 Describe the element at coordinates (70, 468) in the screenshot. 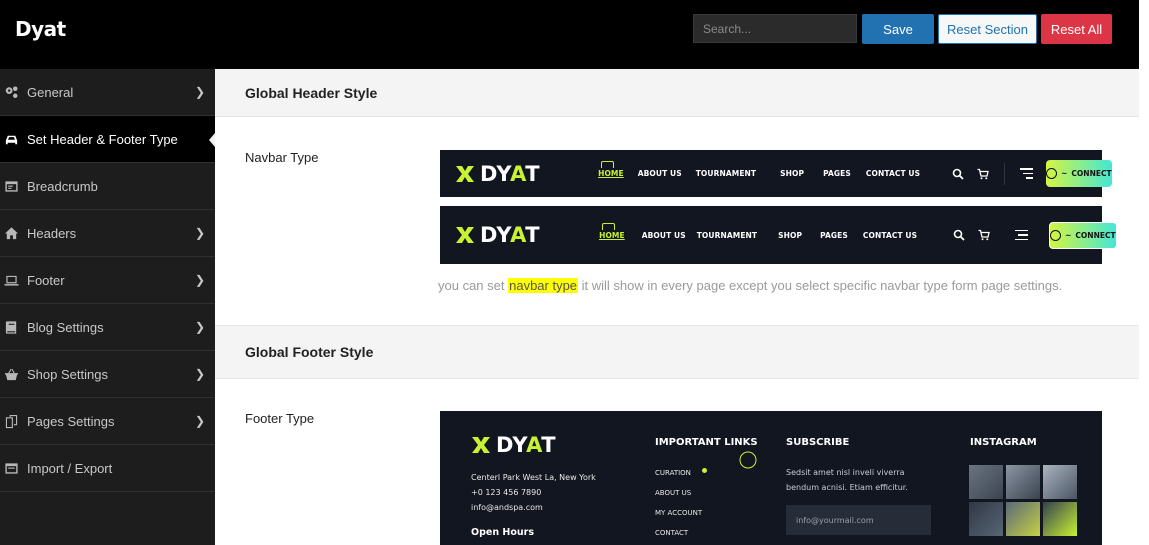

I see `sidebar-item-label: Import / Export` at that location.